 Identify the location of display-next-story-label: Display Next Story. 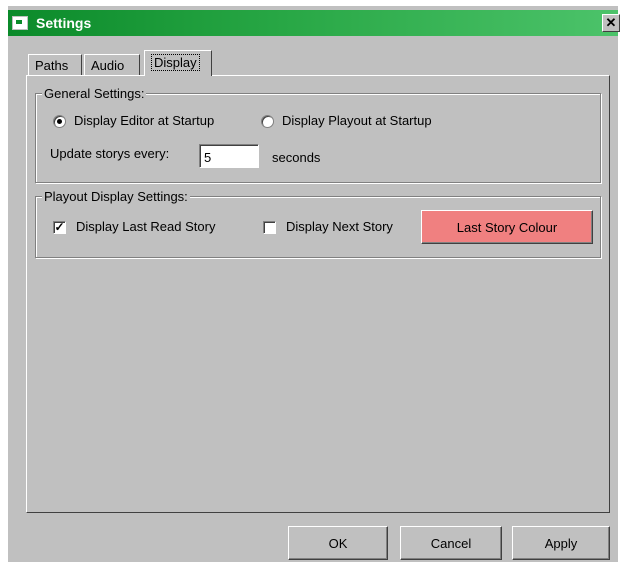
(339, 226).